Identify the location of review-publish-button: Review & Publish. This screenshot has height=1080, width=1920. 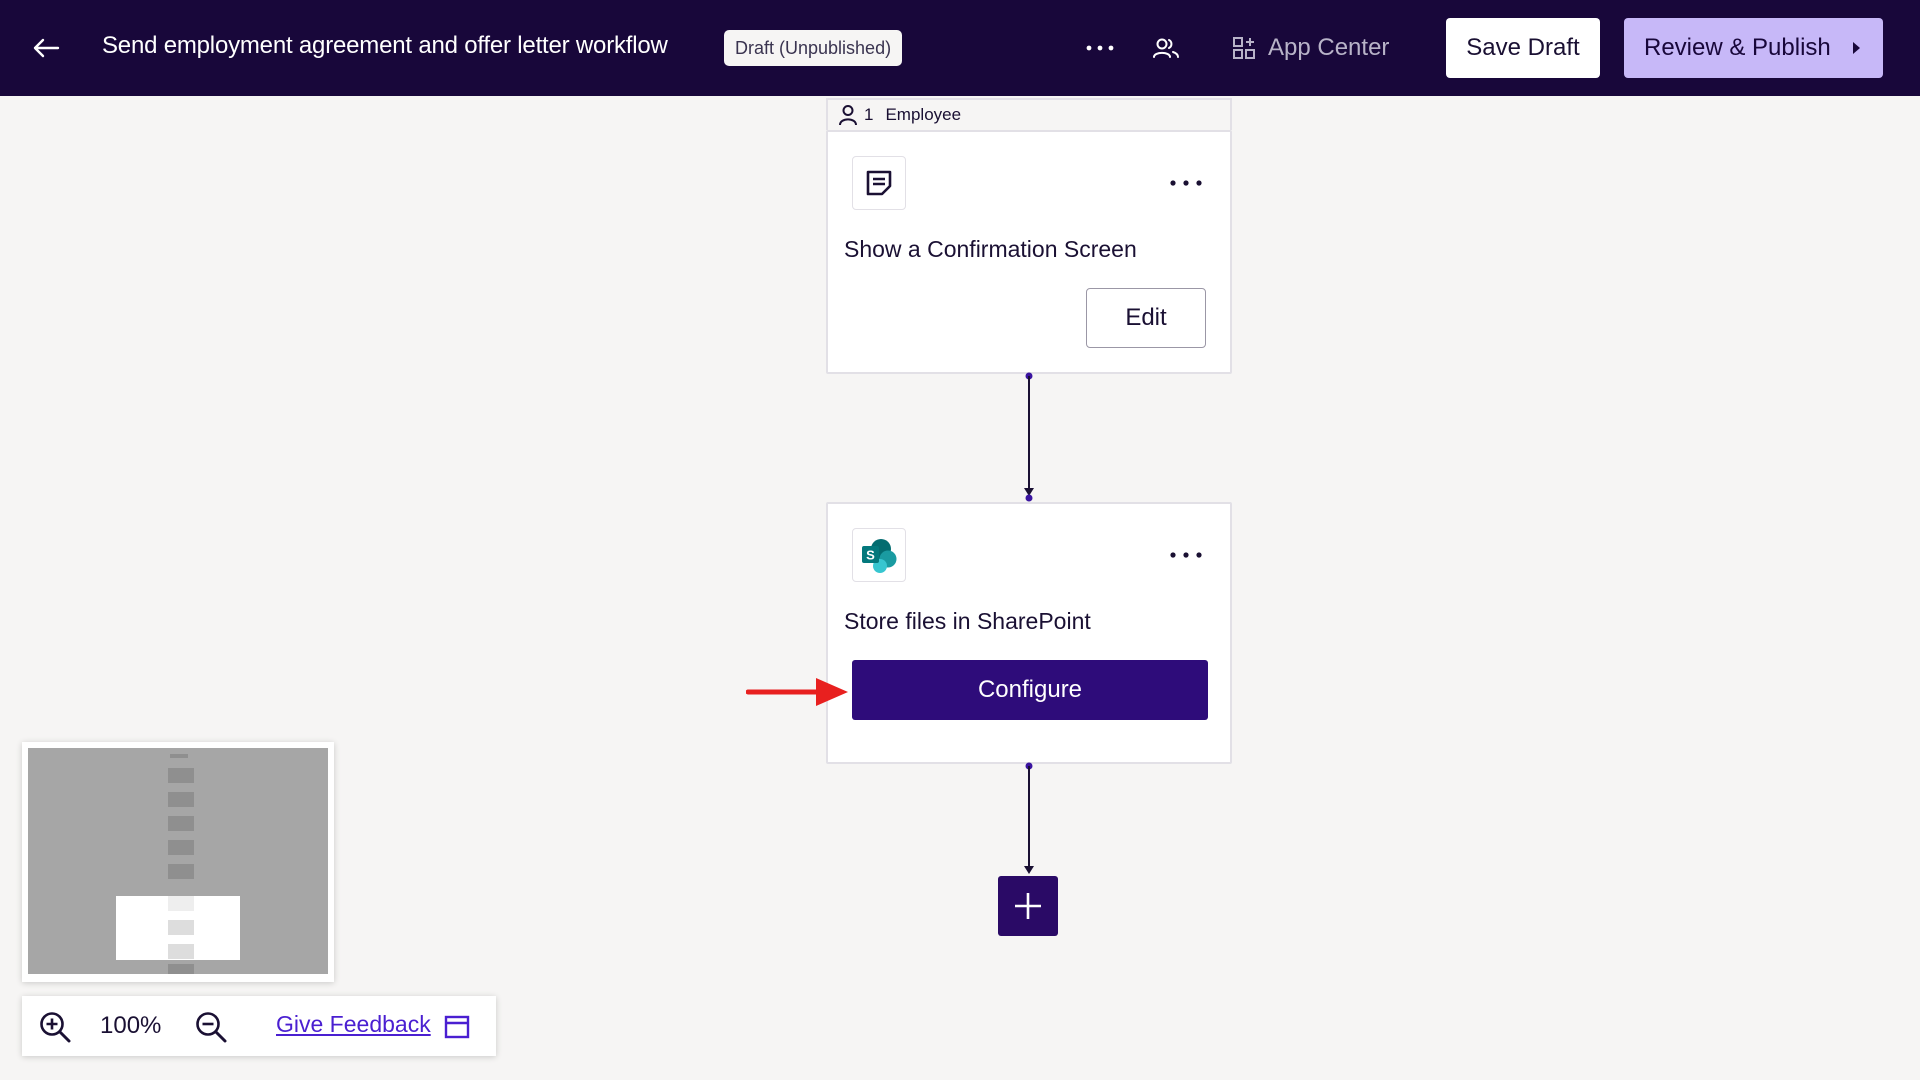
(1753, 48).